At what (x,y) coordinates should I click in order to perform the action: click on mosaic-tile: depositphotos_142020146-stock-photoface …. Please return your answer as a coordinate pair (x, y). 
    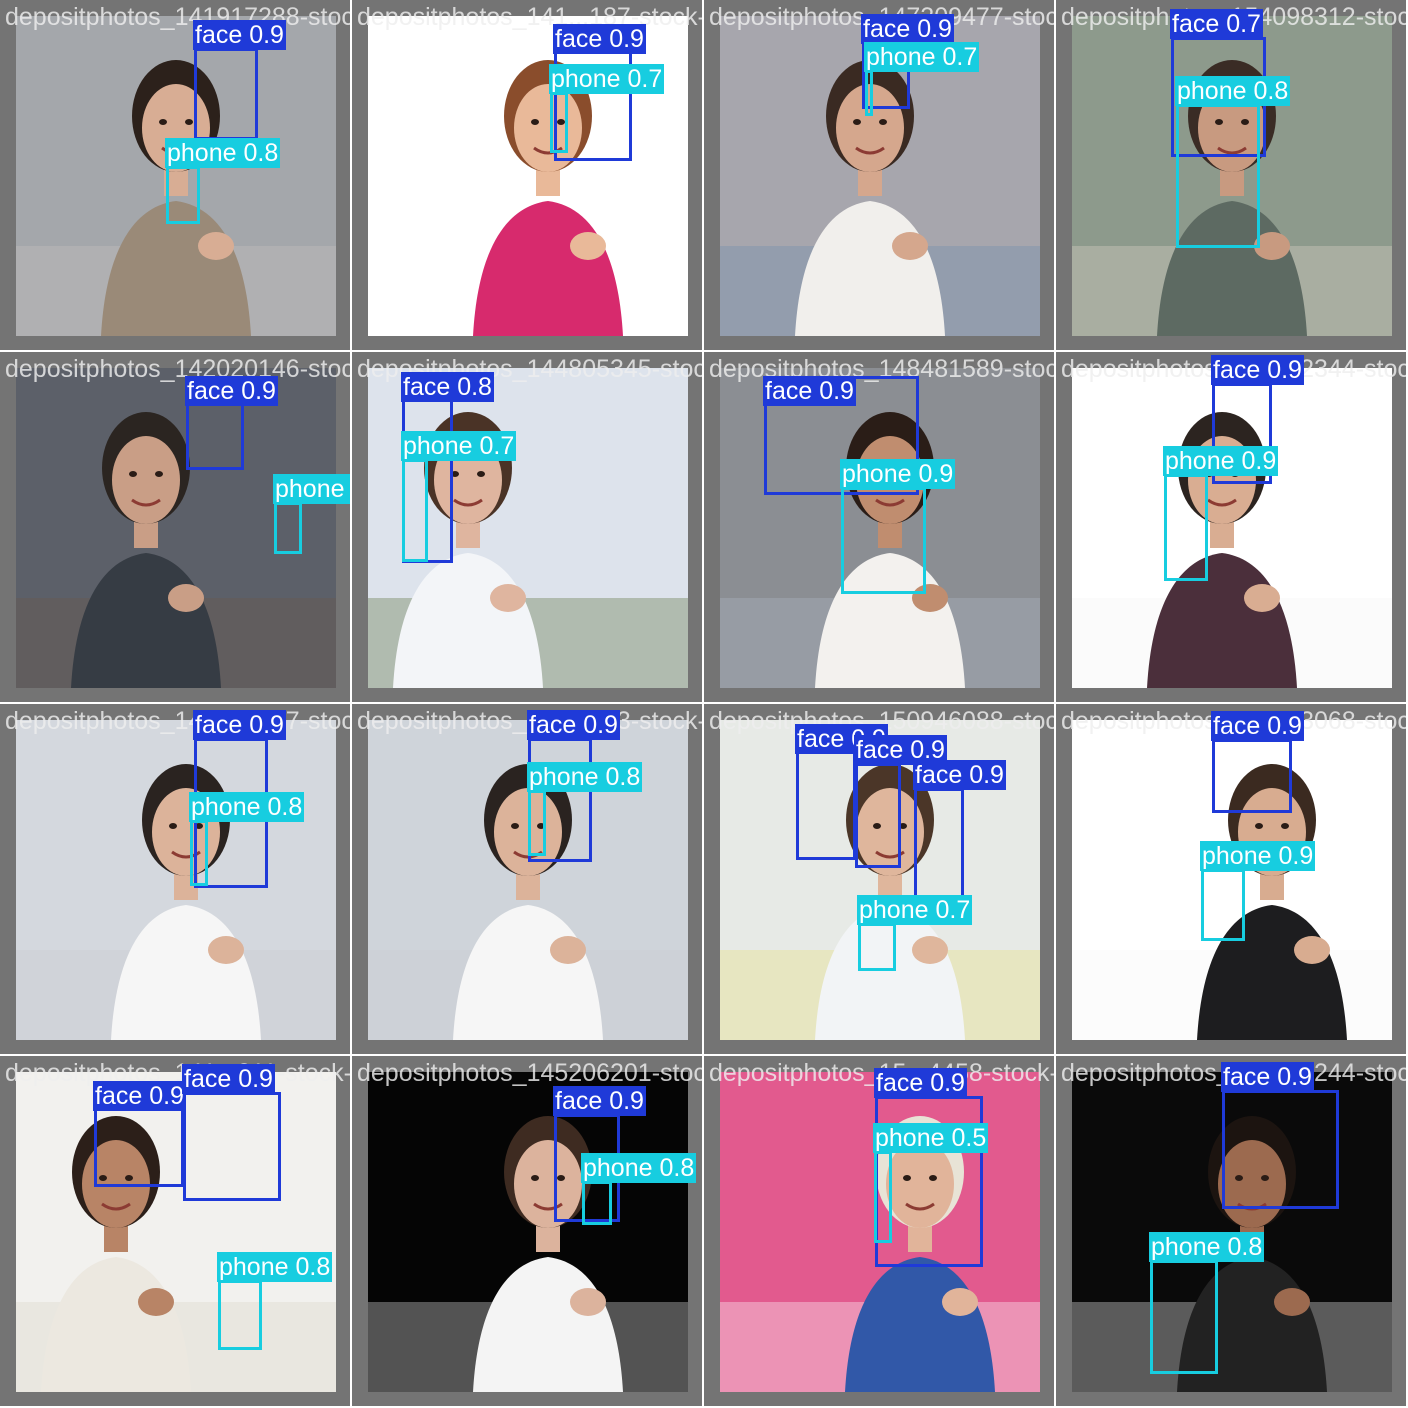
    Looking at the image, I should click on (175, 527).